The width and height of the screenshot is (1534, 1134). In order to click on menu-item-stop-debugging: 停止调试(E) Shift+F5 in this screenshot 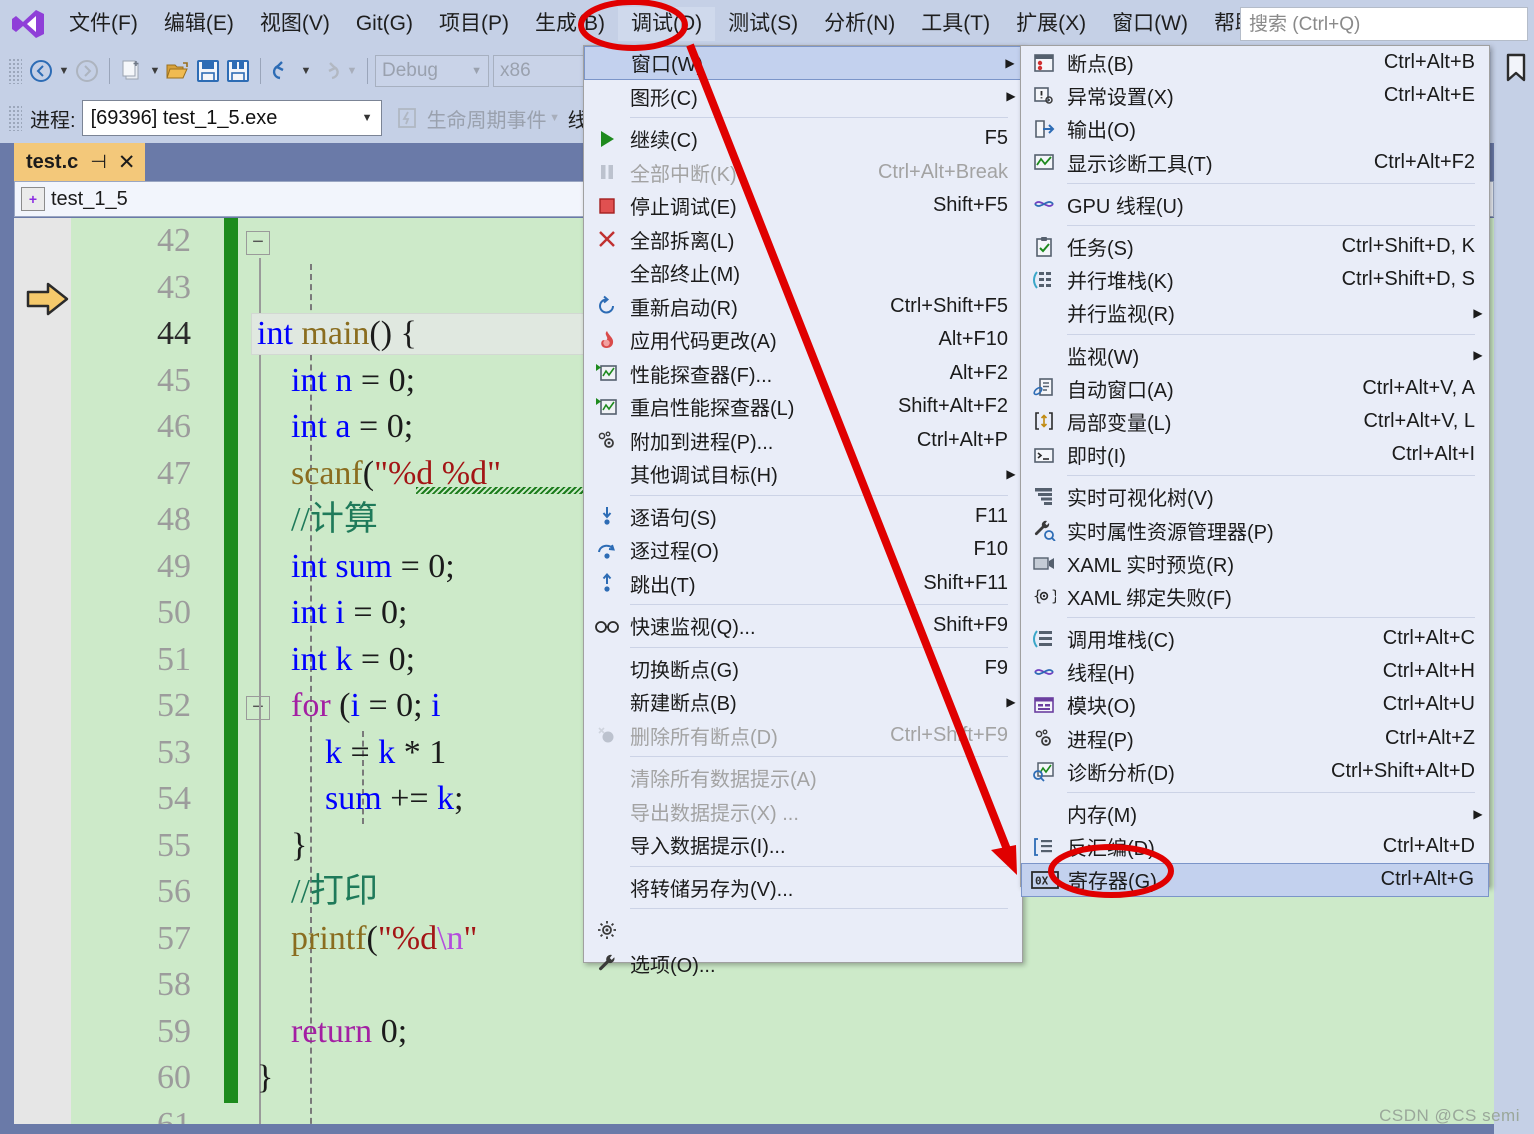, I will do `click(803, 206)`.